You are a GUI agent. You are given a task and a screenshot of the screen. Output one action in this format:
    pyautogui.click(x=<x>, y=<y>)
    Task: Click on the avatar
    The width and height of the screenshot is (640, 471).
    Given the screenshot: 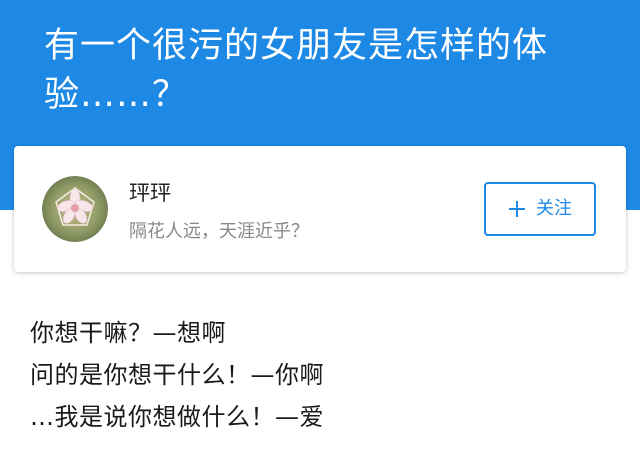 What is the action you would take?
    pyautogui.click(x=75, y=209)
    